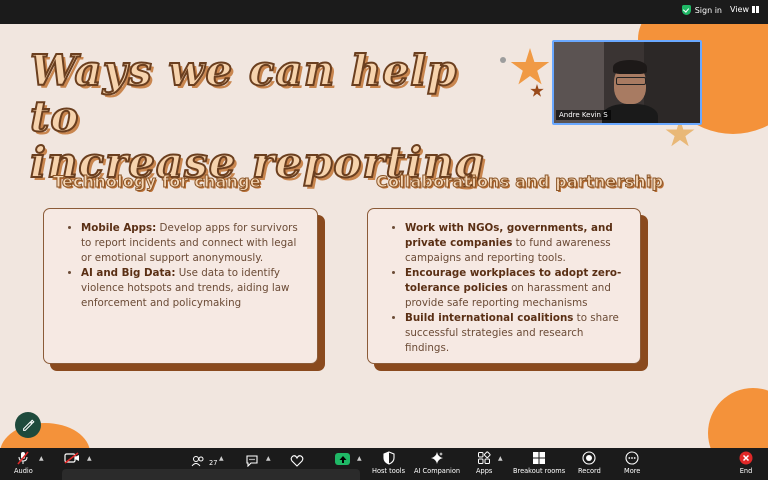  I want to click on apps-button: Apps, so click(484, 463).